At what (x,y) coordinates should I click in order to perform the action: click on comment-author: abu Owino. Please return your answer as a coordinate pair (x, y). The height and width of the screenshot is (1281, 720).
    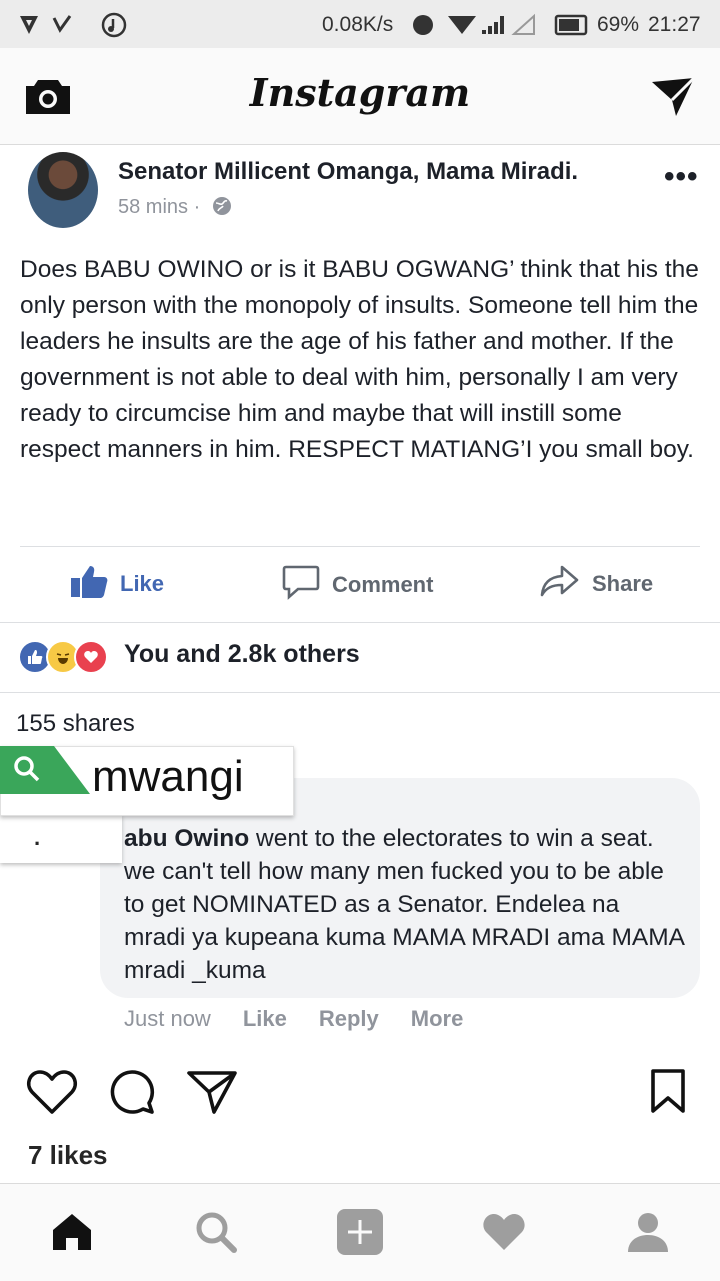
    Looking at the image, I should click on (187, 838).